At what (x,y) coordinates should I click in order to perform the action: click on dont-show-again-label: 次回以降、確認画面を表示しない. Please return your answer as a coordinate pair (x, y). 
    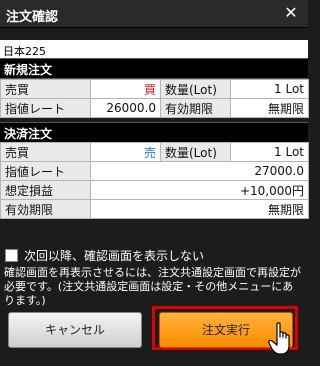
    Looking at the image, I should click on (114, 256).